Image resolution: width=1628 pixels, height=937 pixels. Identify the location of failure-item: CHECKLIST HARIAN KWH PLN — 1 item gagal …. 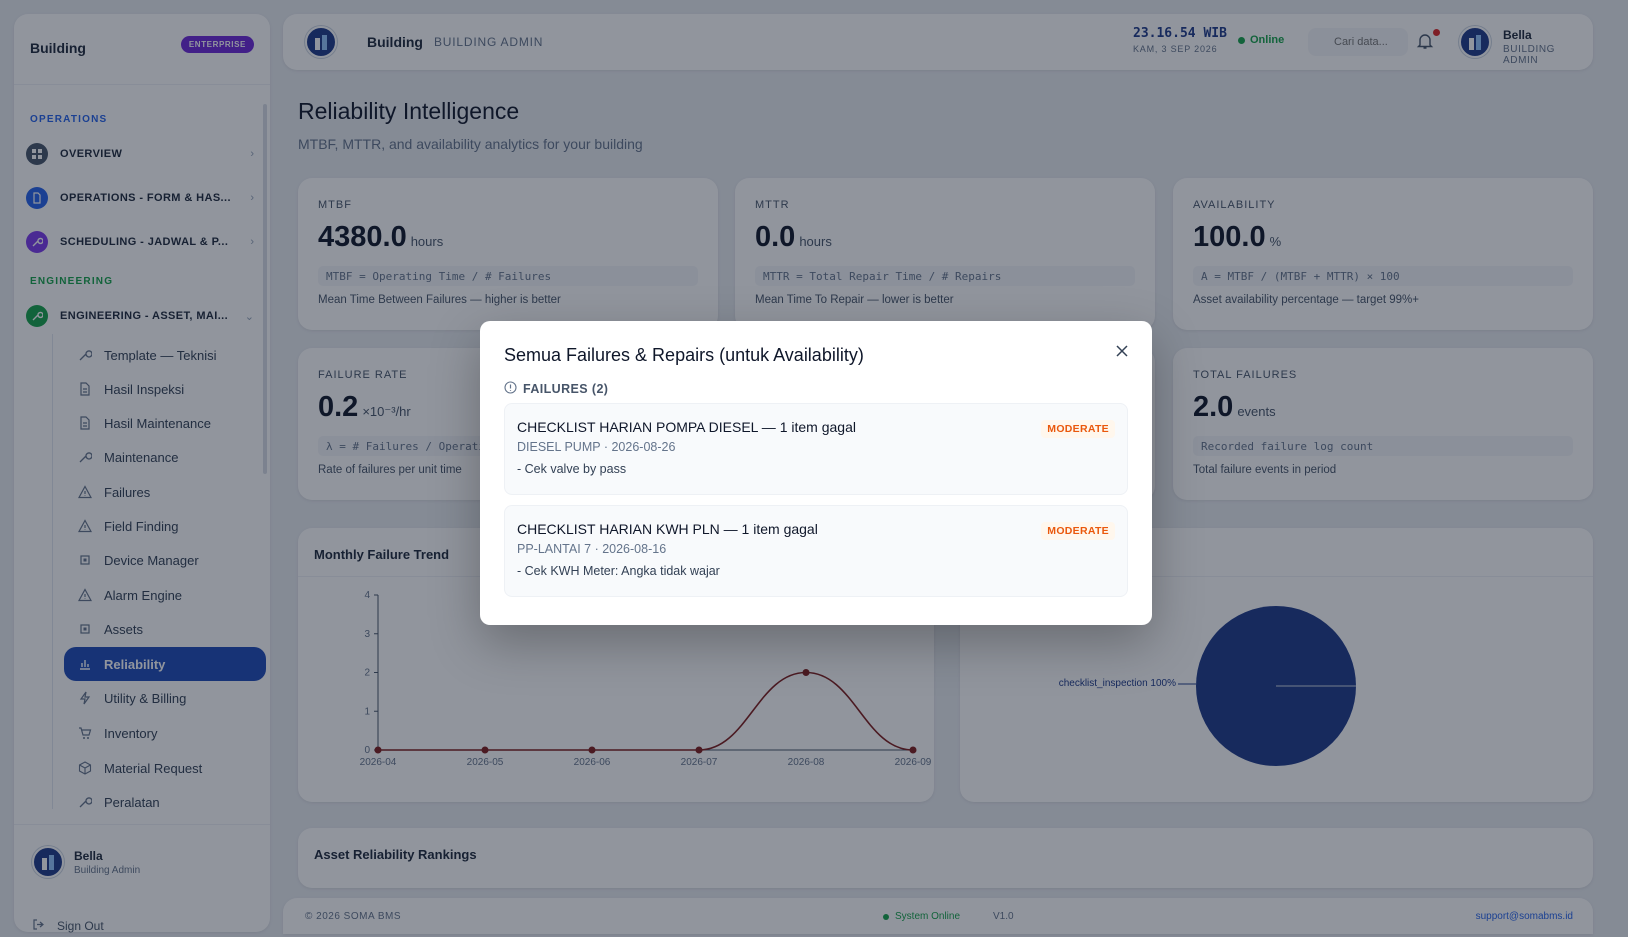
(816, 551).